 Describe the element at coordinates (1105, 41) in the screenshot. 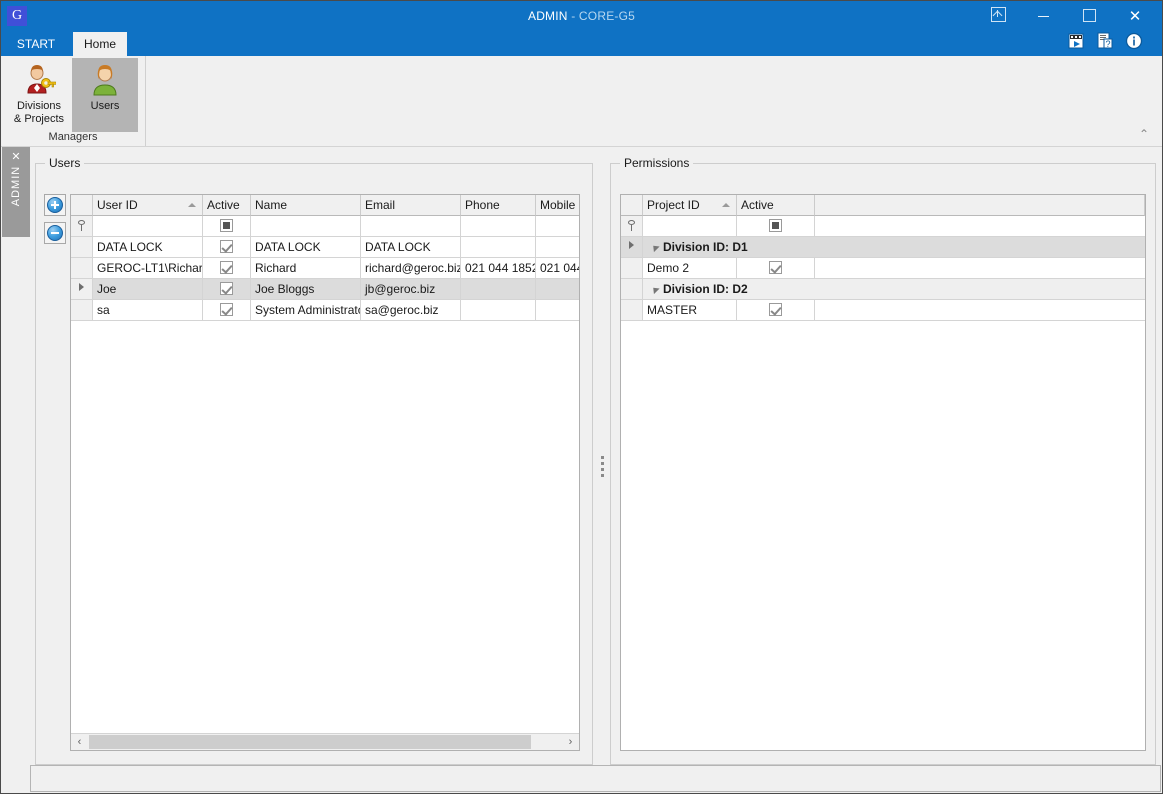

I see `help-document-icon: ?` at that location.